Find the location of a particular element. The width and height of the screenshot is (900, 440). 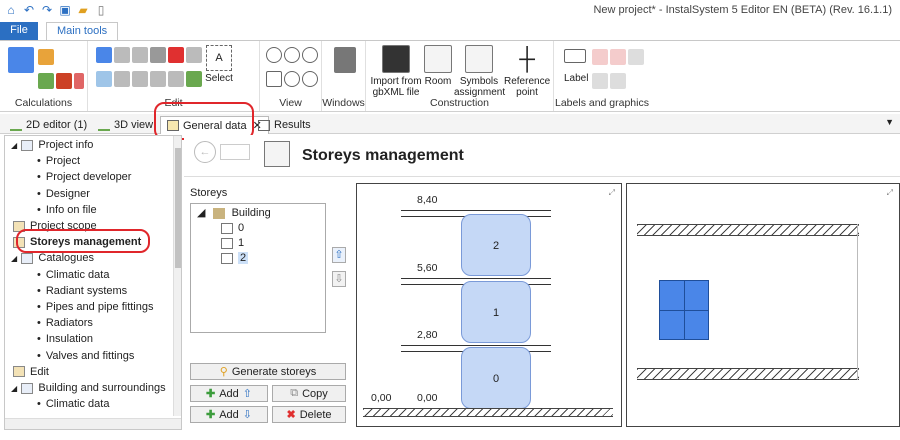

add-below-button: ✚ Add ⇩ is located at coordinates (229, 414).